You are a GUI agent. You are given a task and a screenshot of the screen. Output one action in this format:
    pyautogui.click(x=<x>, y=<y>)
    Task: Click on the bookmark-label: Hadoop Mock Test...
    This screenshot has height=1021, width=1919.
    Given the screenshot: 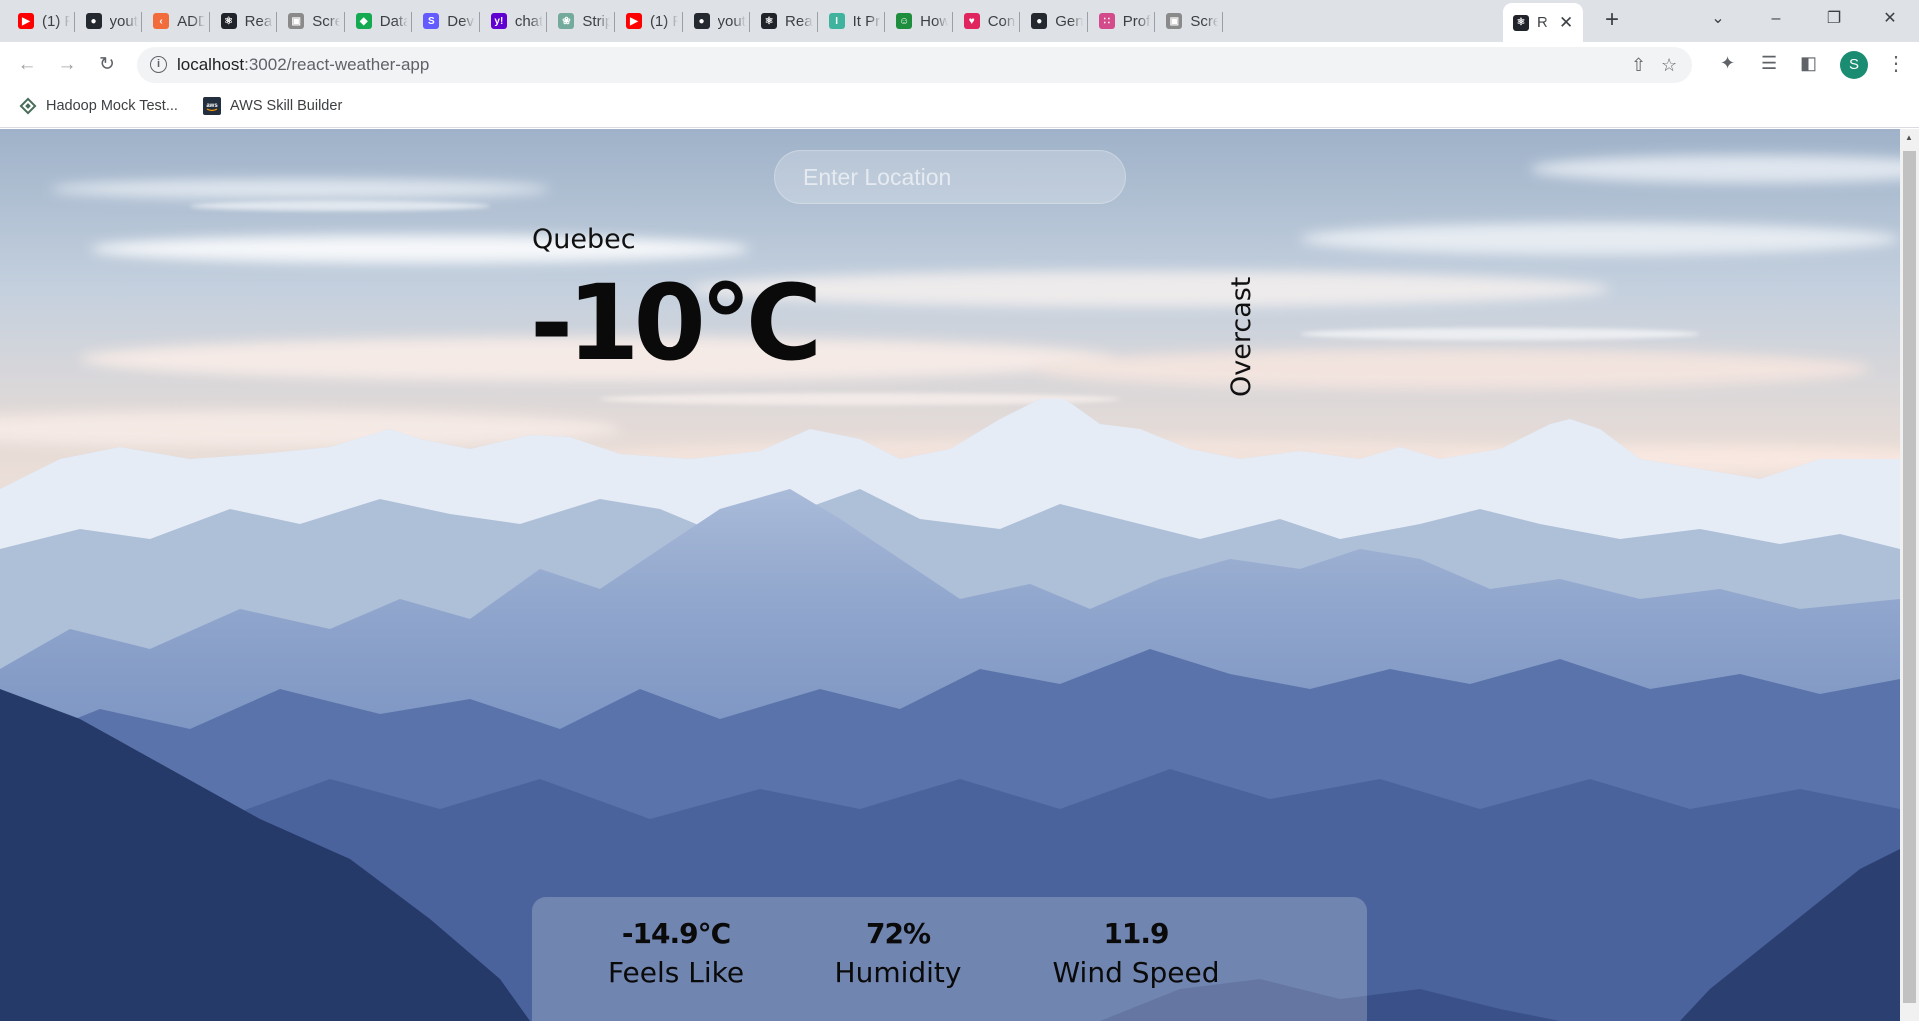 What is the action you would take?
    pyautogui.click(x=112, y=106)
    